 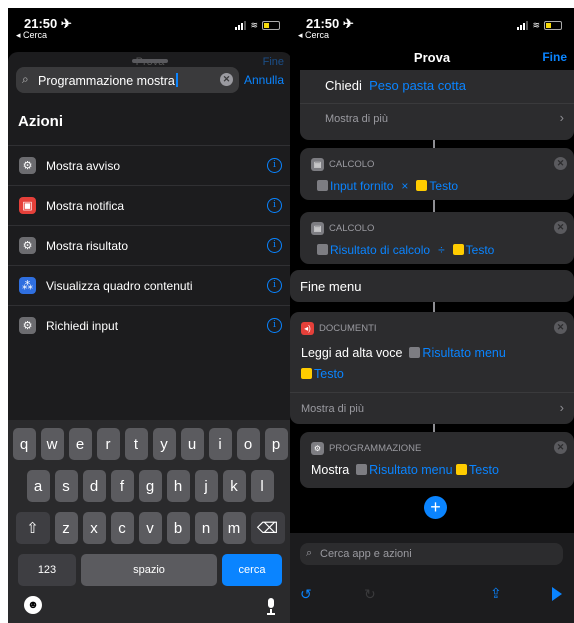 I want to click on action-mostra-risultato: ⚙ Mostra risultato i, so click(x=150, y=245).